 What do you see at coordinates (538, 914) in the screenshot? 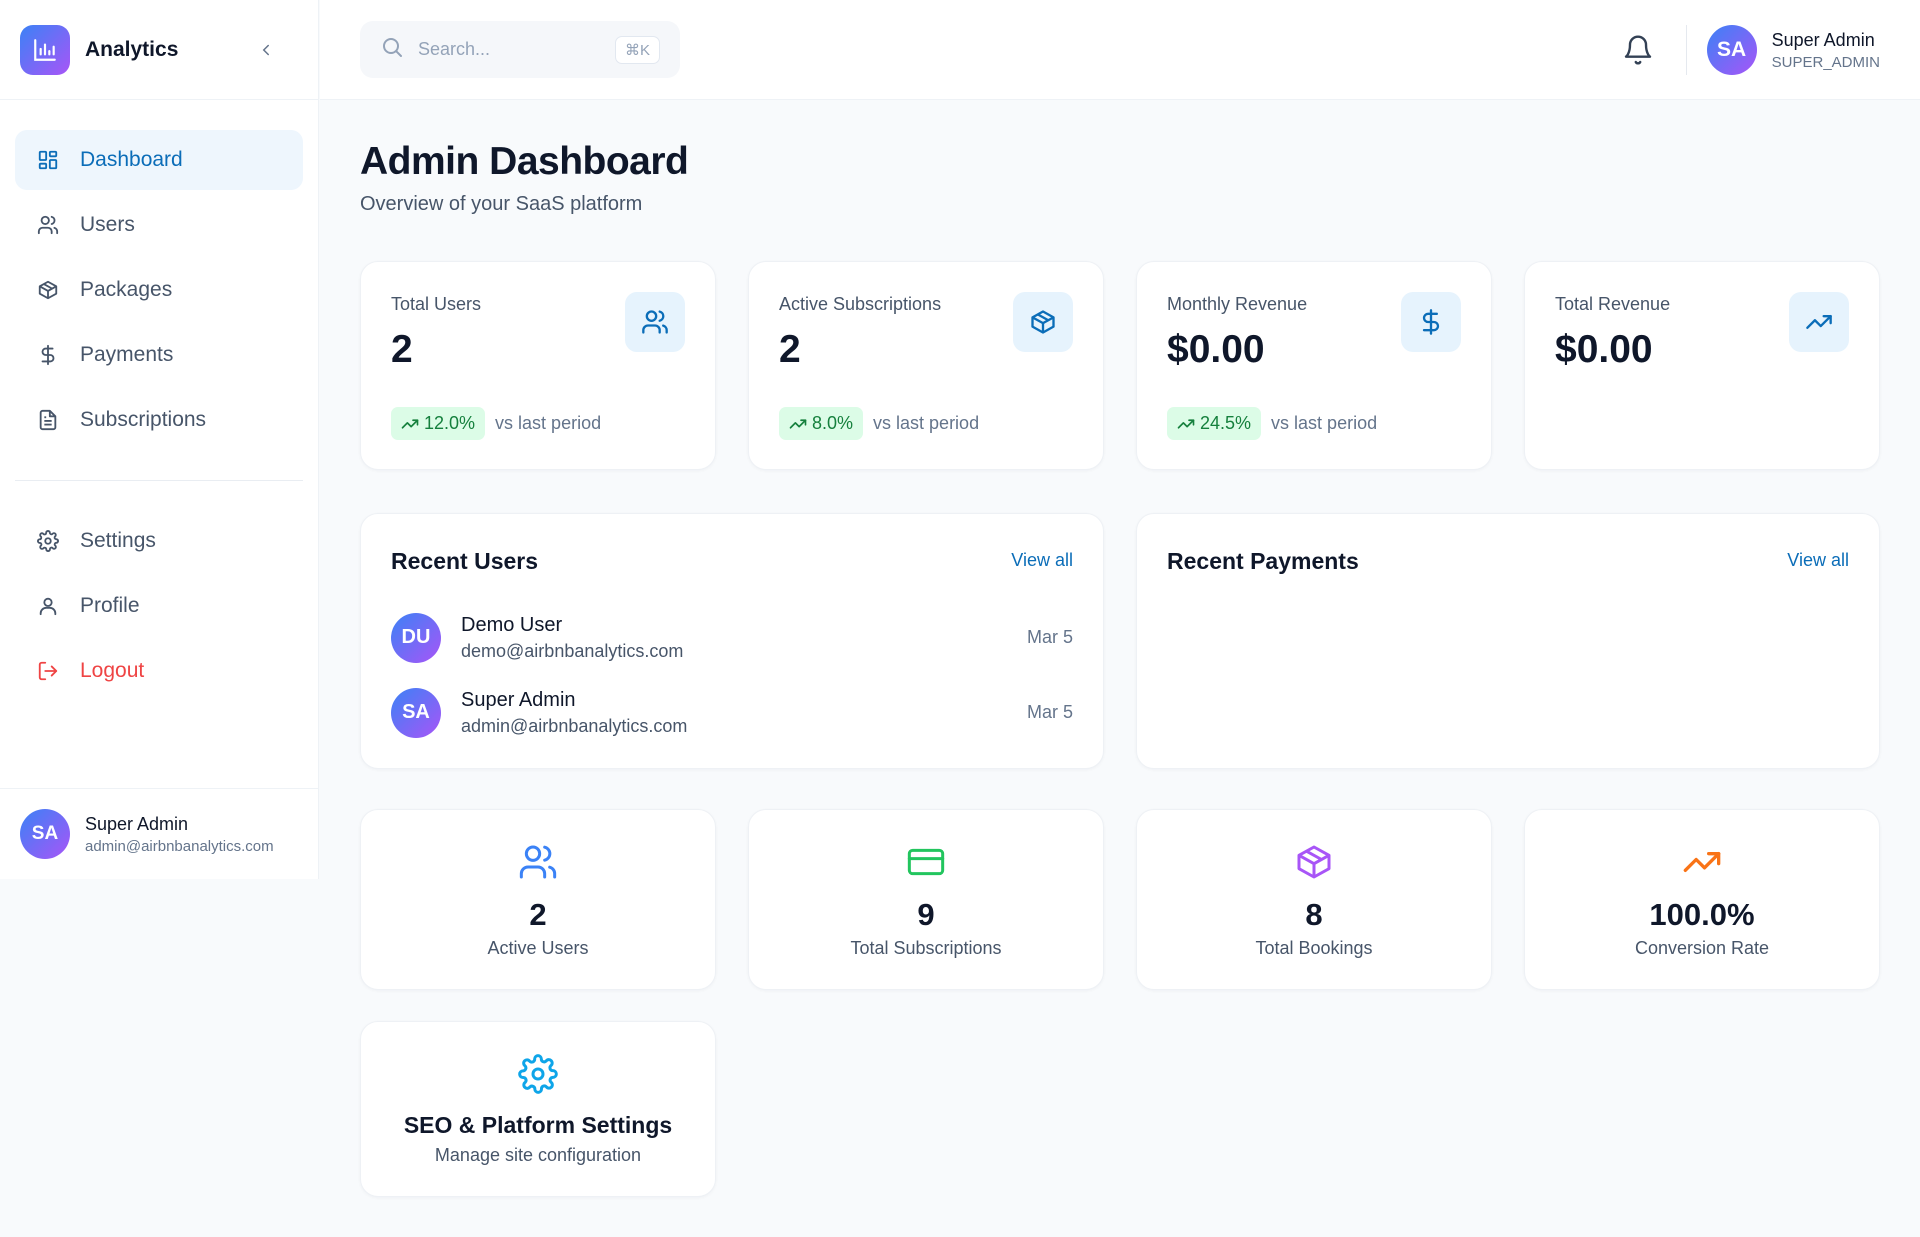
I see `metric-value: 2` at bounding box center [538, 914].